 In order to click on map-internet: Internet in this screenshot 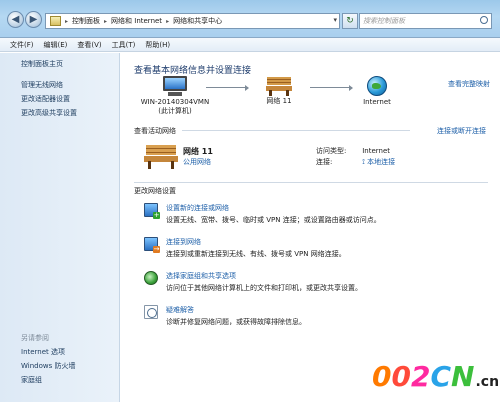, I will do `click(377, 91)`.